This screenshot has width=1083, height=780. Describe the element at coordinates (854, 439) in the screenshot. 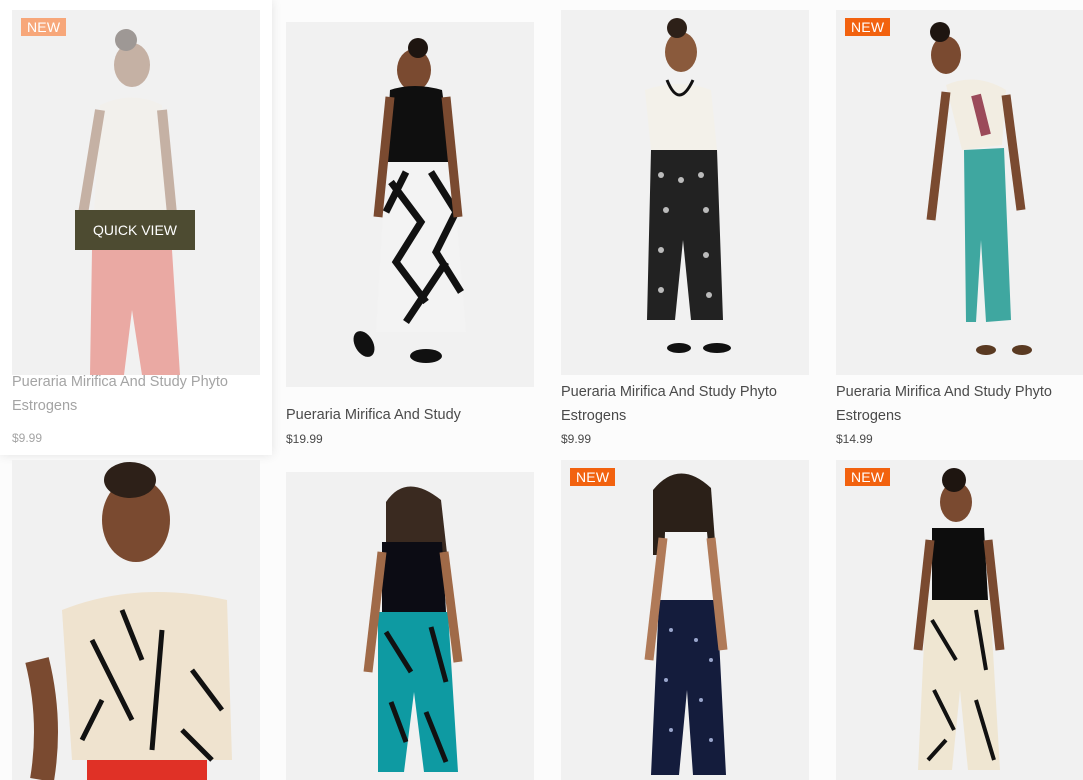

I see `product-price: $14.99` at that location.